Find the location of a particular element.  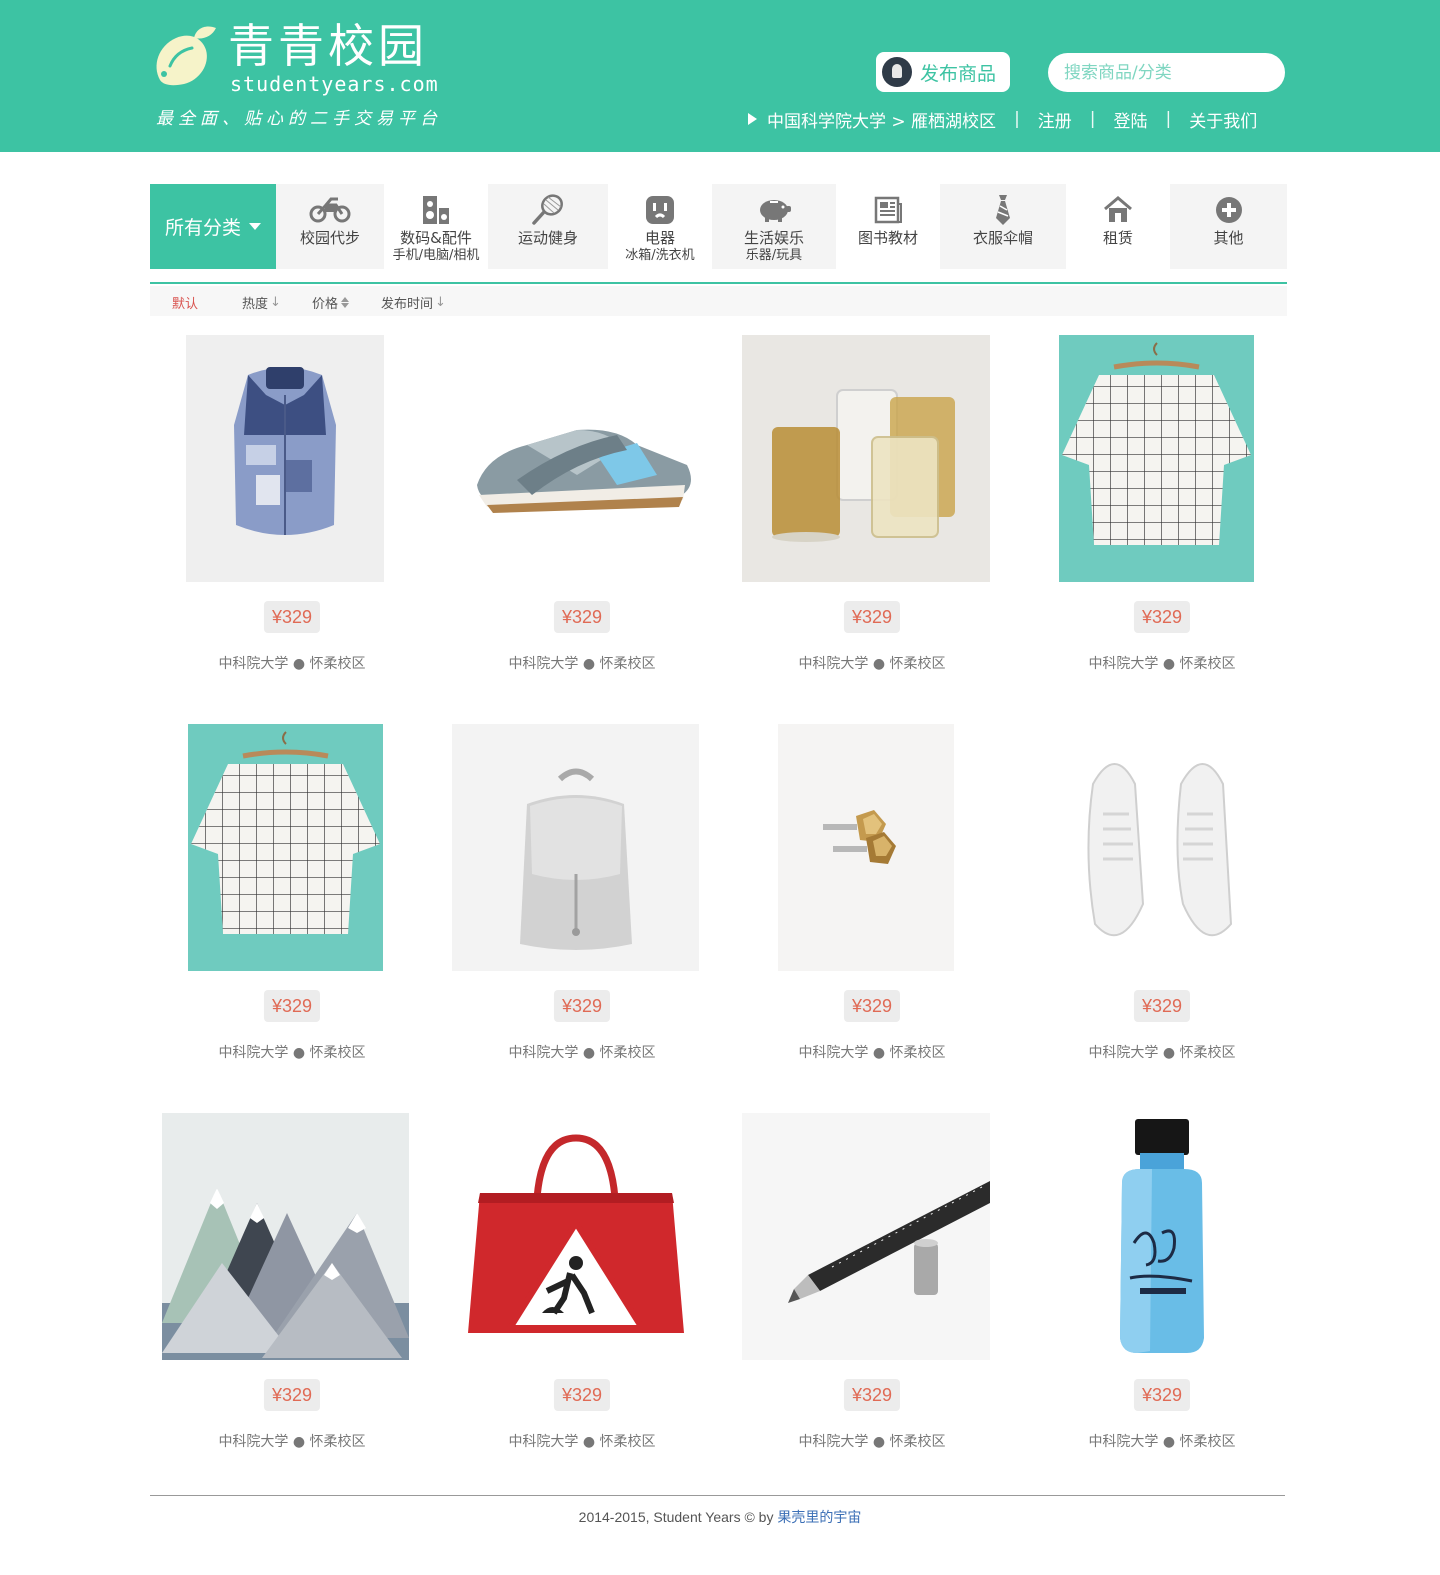

product-image-shampoo-bottle is located at coordinates (1162, 1236).